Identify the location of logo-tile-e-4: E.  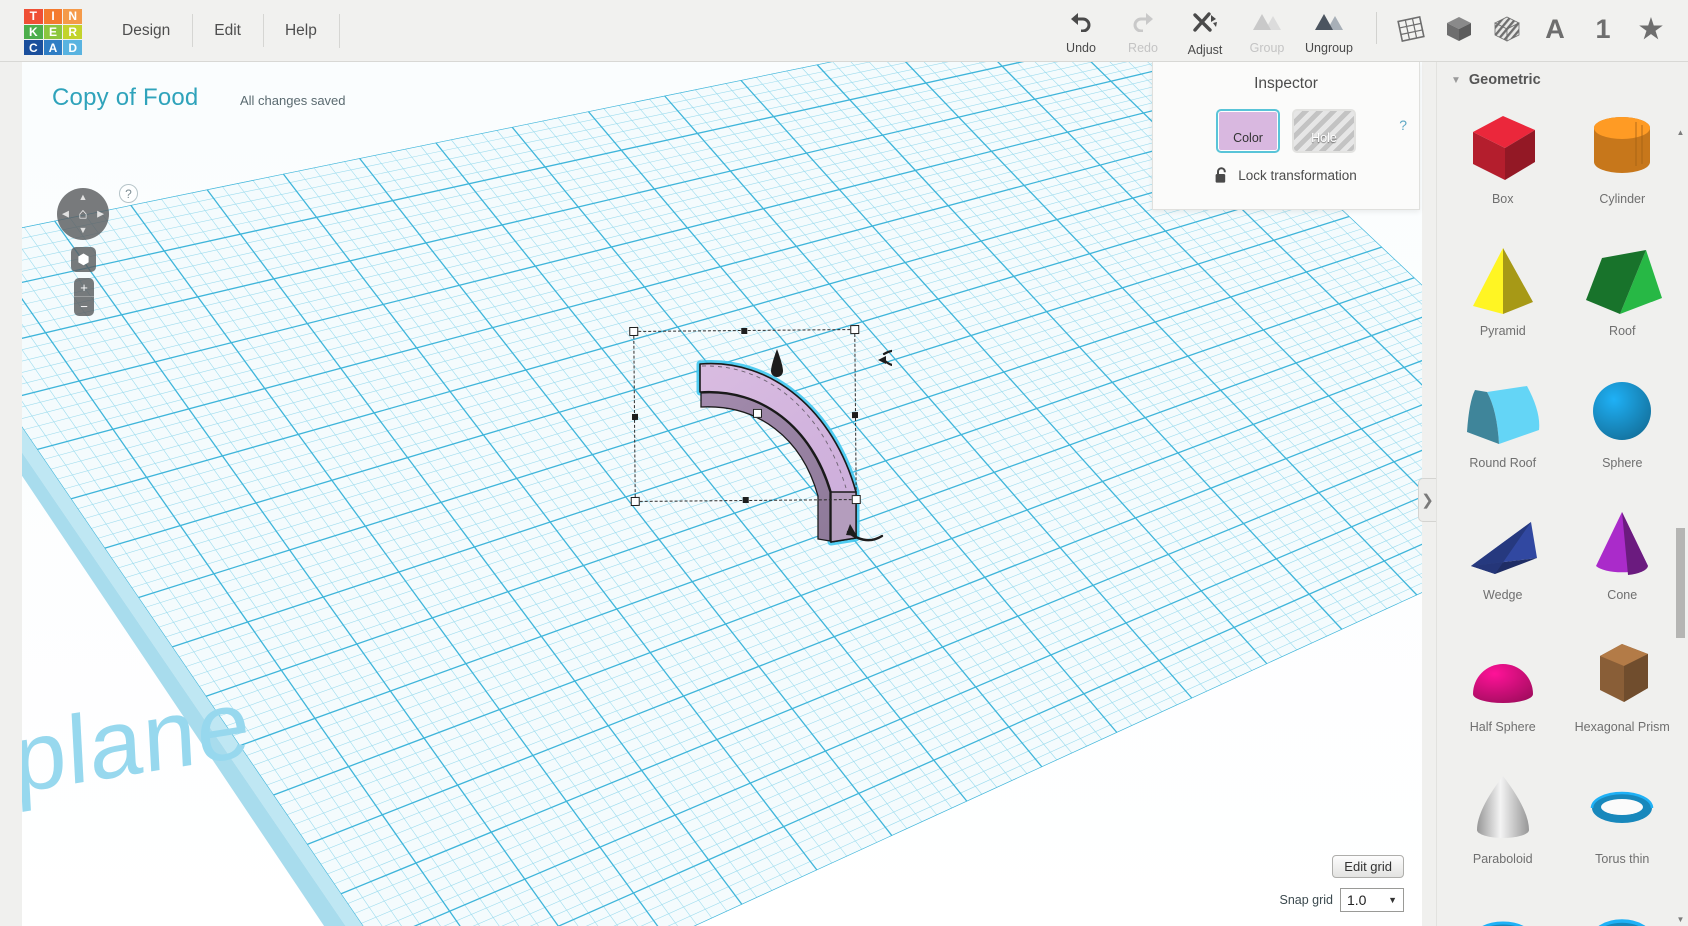
(53, 32).